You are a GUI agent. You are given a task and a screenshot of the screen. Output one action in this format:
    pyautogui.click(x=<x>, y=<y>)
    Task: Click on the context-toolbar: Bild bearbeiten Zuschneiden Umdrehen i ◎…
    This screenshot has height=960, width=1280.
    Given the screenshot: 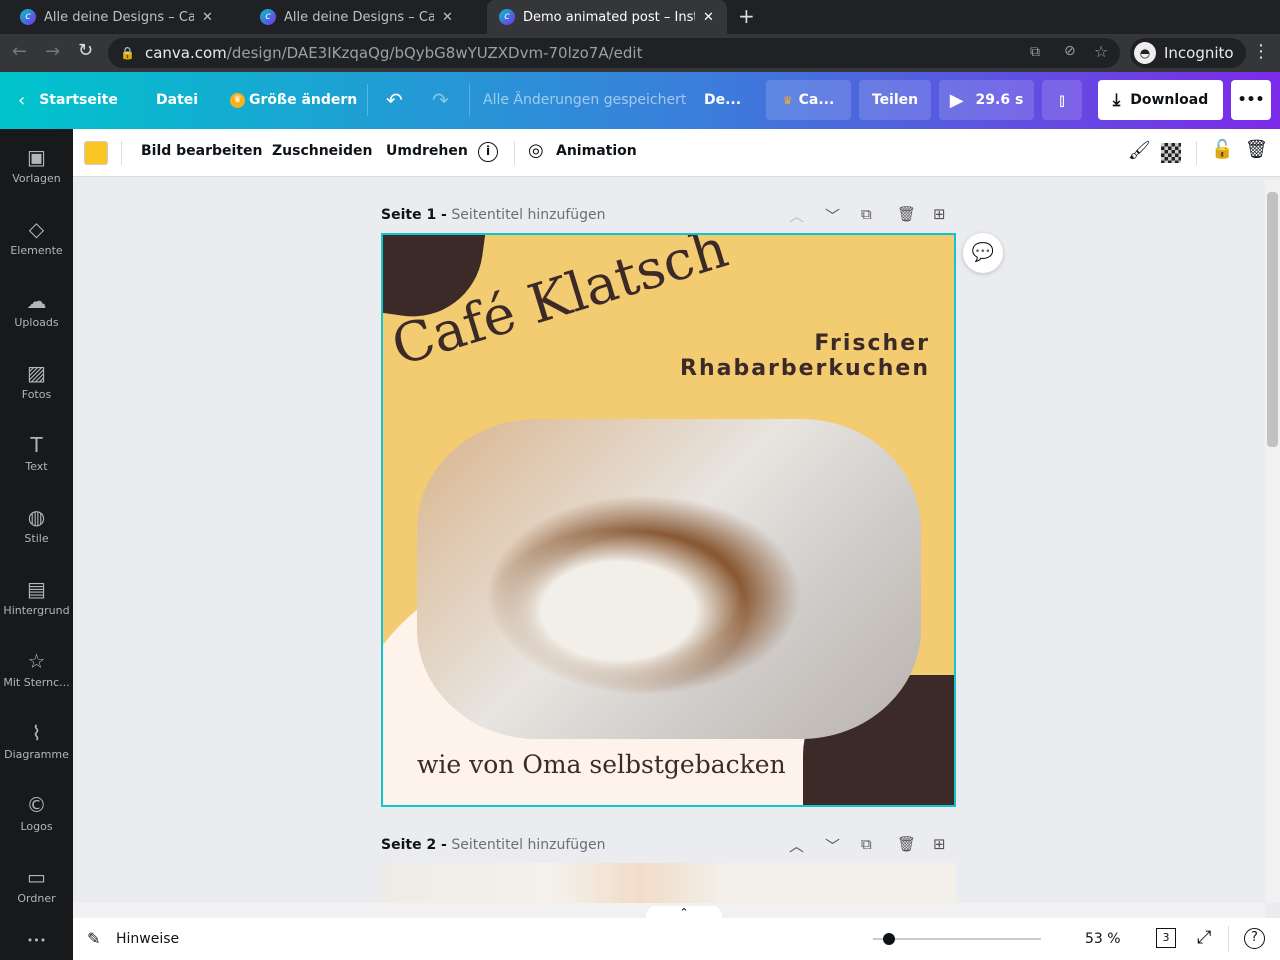 What is the action you would take?
    pyautogui.click(x=676, y=153)
    